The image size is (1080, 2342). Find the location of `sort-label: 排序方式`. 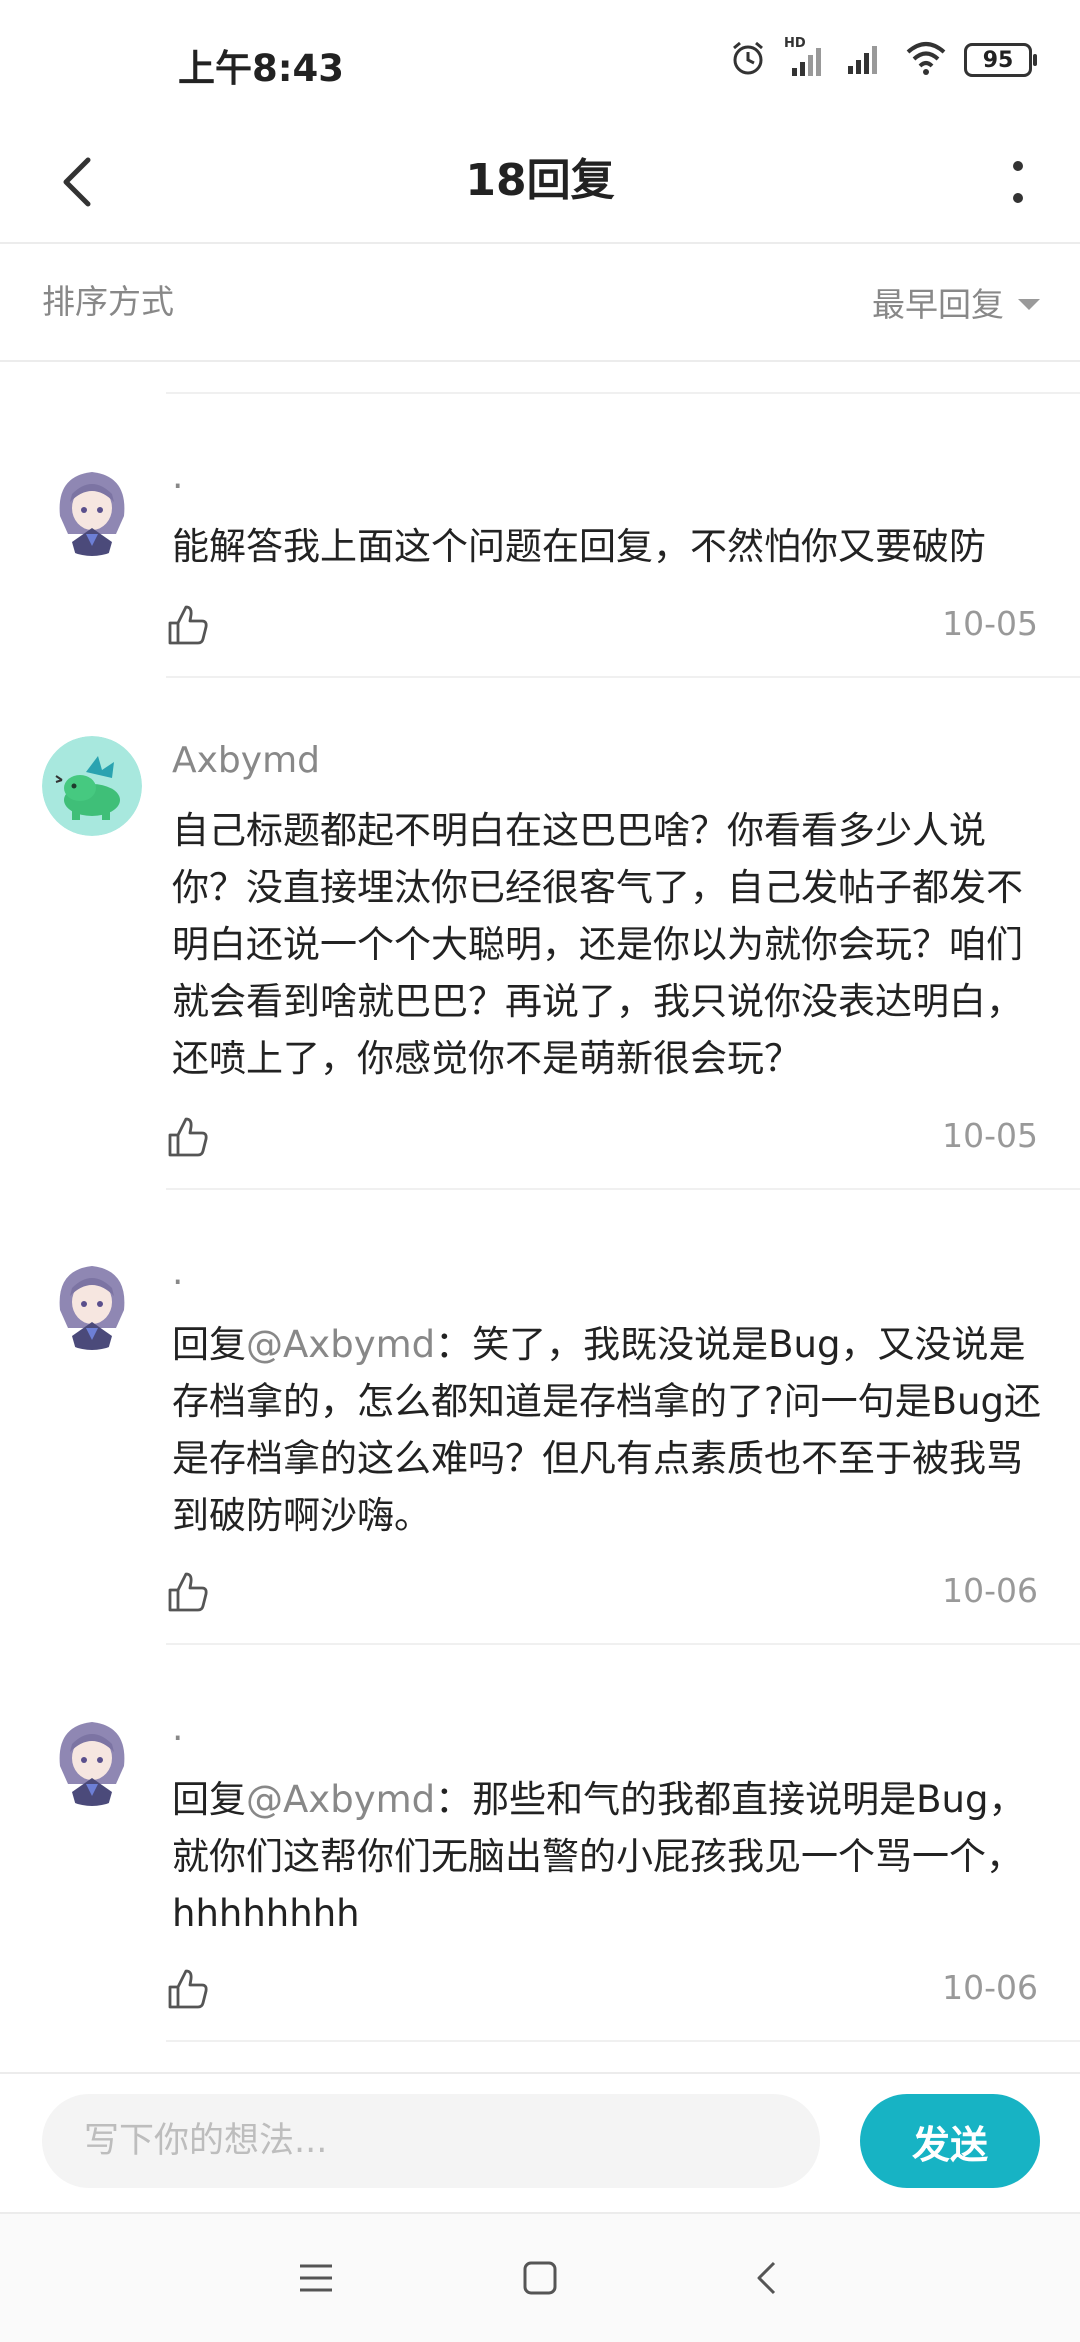

sort-label: 排序方式 is located at coordinates (108, 301).